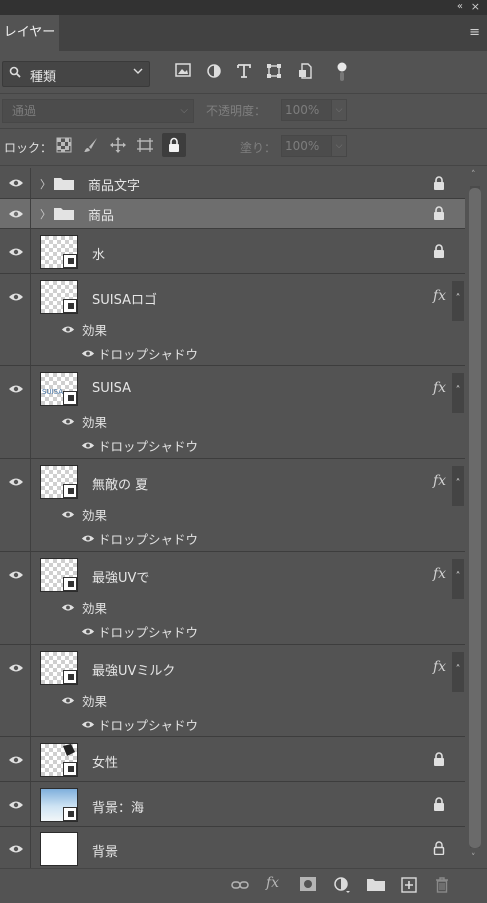 The width and height of the screenshot is (487, 903). Describe the element at coordinates (410, 885) in the screenshot. I see `new-layer-icon` at that location.